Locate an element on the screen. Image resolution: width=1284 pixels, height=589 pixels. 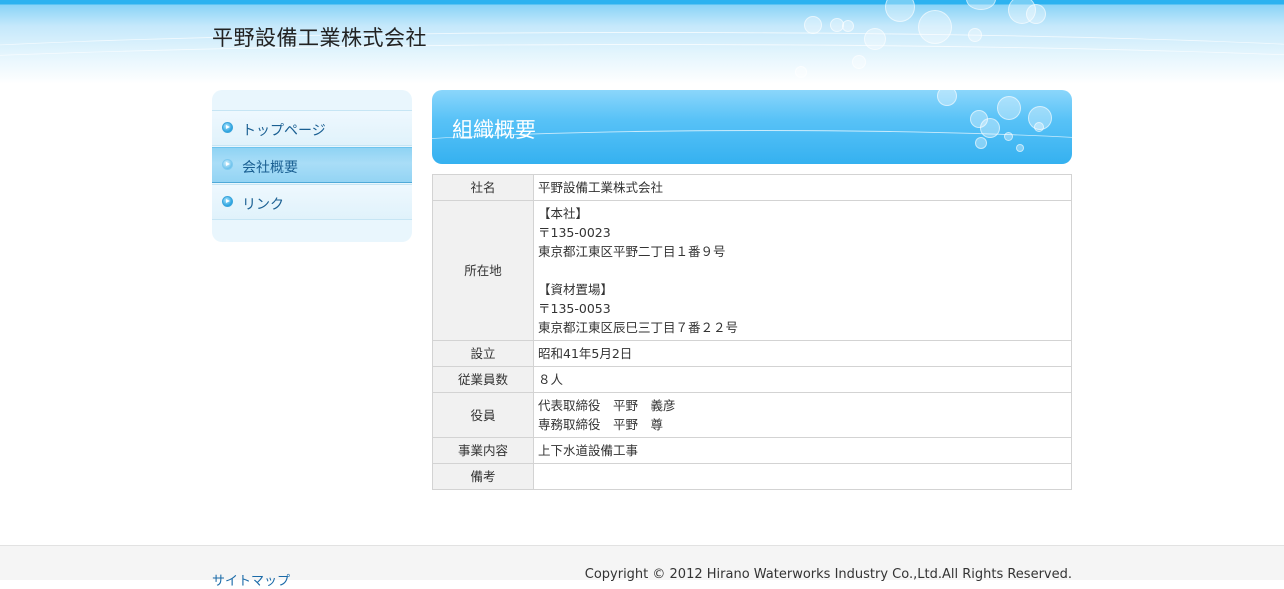
sidebar-nav: トップページ 会社概要 リンク is located at coordinates (312, 166).